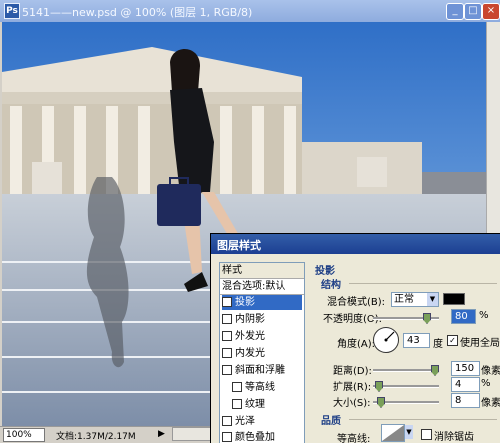  Describe the element at coordinates (473, 11) in the screenshot. I see `maximize-button: □` at that location.